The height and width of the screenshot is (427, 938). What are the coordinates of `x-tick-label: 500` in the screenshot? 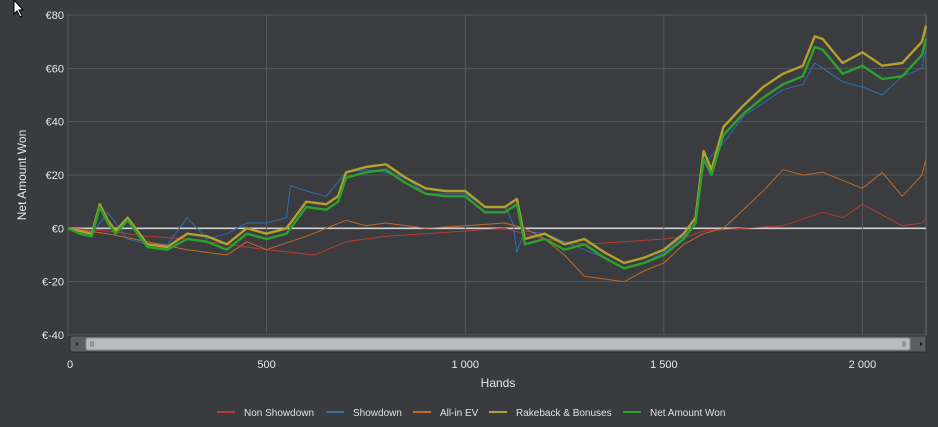 It's located at (266, 365).